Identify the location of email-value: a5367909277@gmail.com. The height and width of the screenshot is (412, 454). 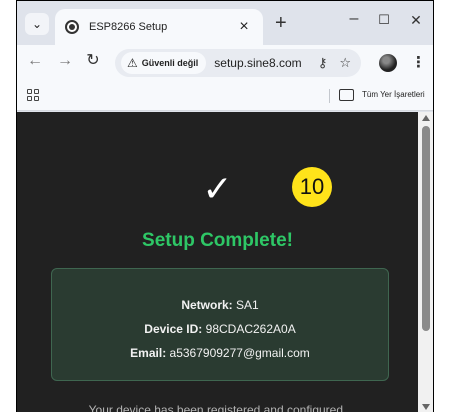
(239, 353).